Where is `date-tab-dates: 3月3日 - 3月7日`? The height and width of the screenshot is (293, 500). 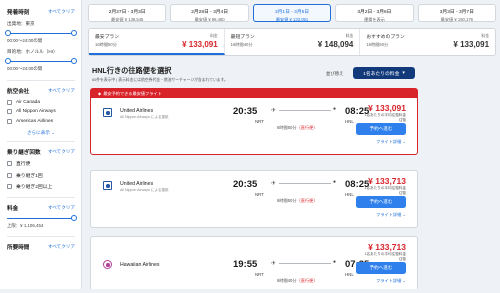 date-tab-dates: 3月3日 - 3月7日 is located at coordinates (456, 12).